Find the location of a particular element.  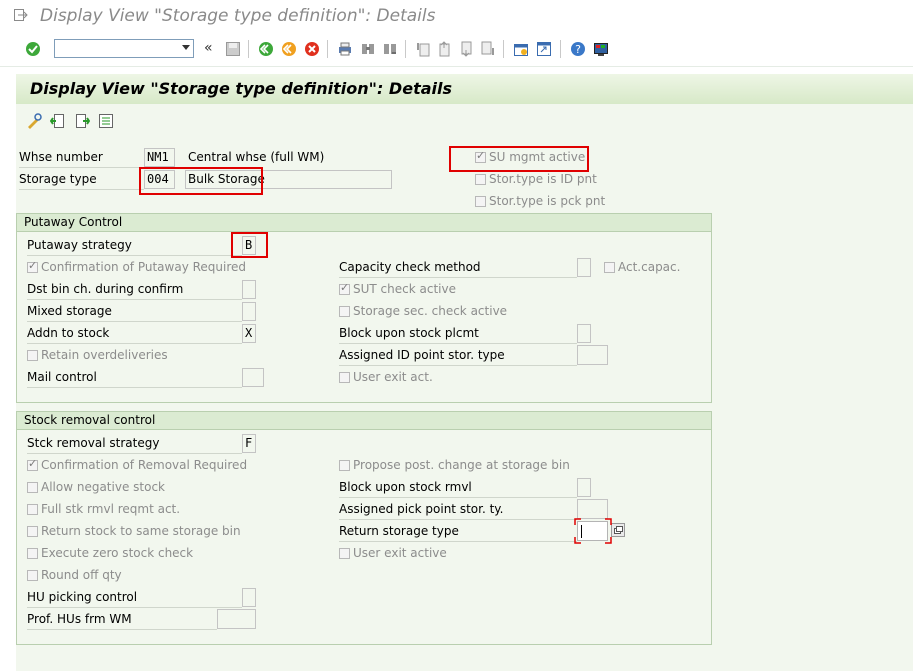

return-type-focus-marker is located at coordinates (593, 531).